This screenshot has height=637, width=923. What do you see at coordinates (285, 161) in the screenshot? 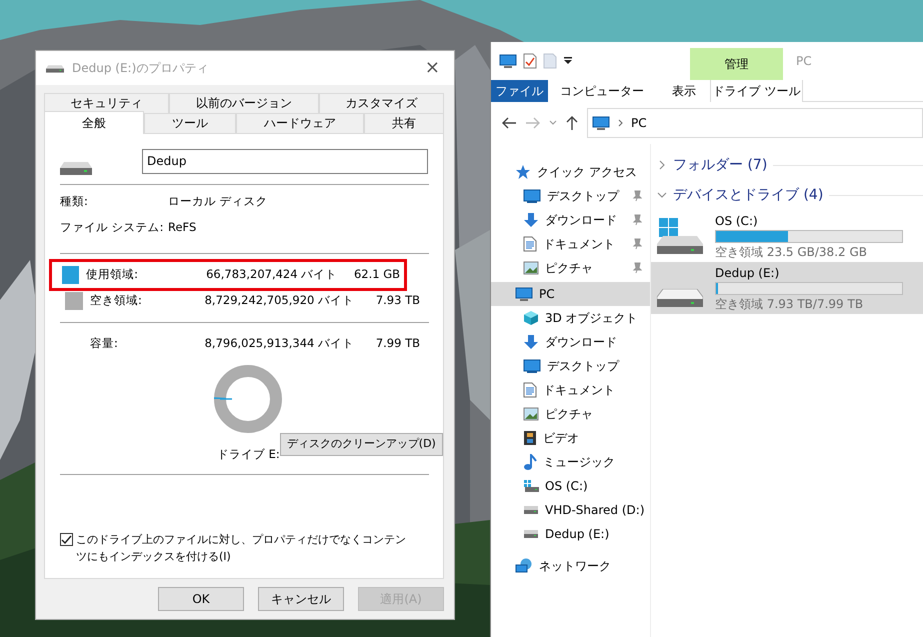
I see `name-field: Dedup` at bounding box center [285, 161].